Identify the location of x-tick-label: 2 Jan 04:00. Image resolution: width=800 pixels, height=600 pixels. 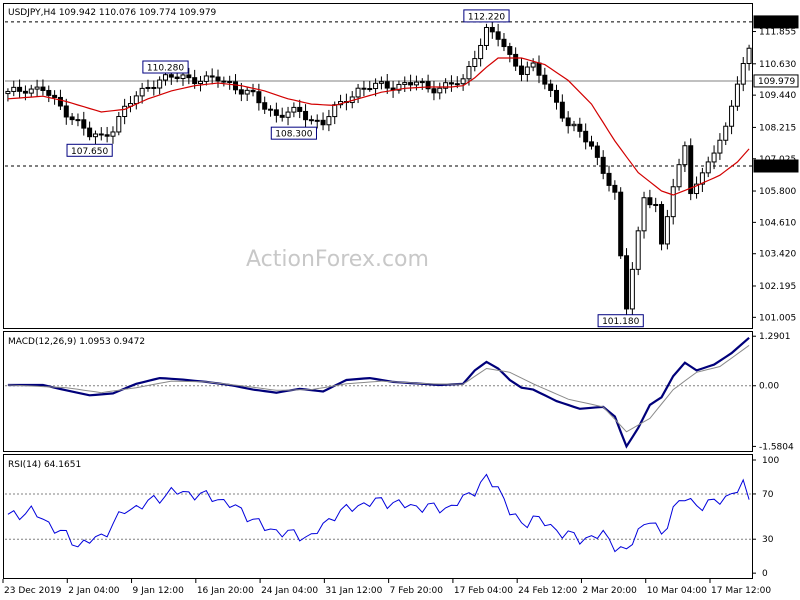
(94, 591).